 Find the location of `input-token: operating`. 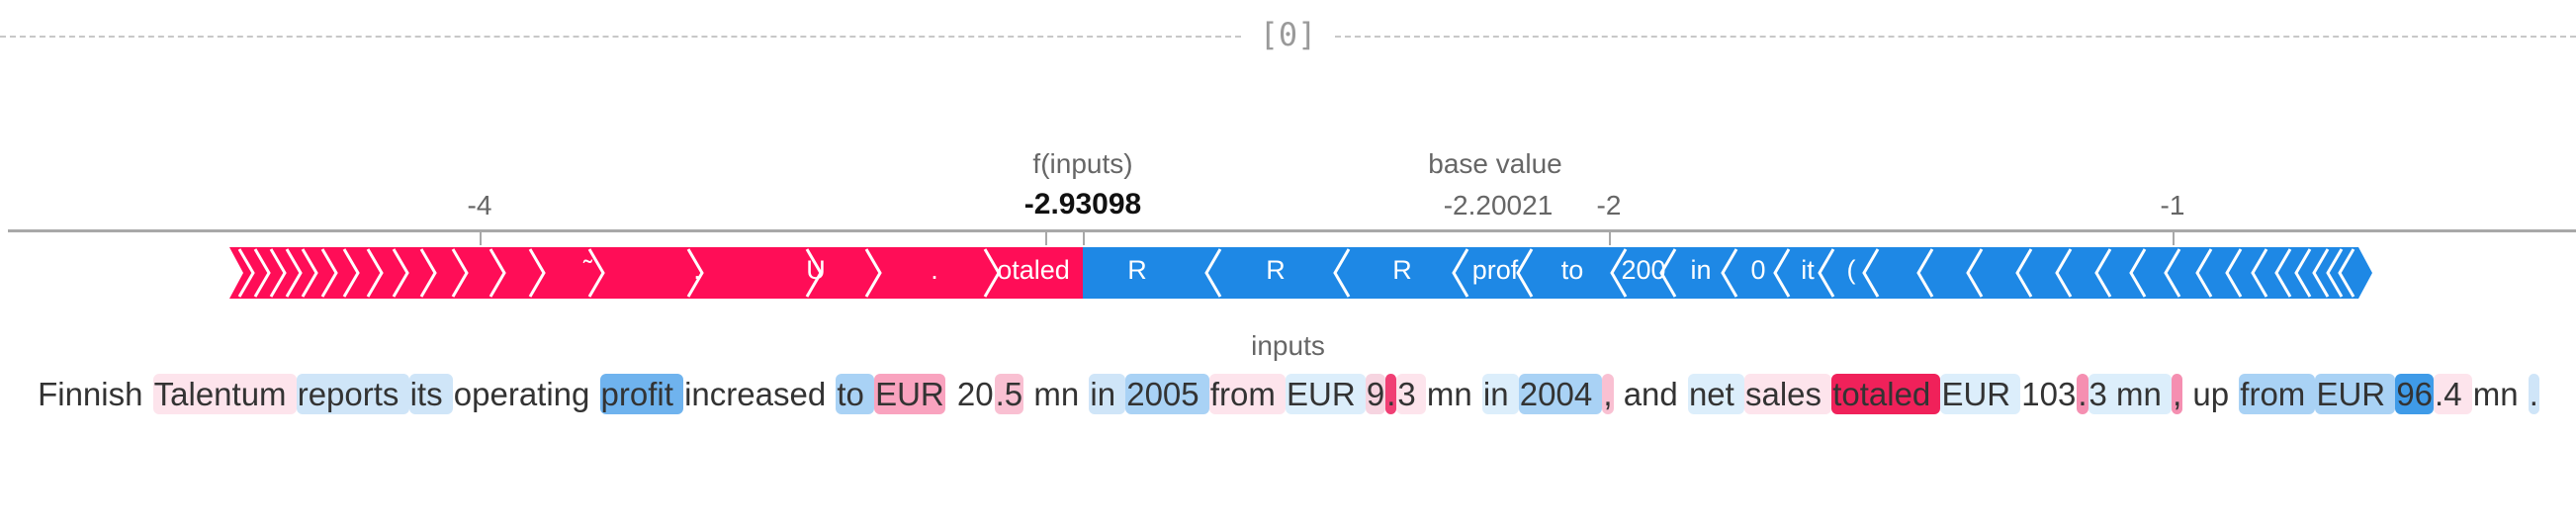

input-token: operating is located at coordinates (526, 394).